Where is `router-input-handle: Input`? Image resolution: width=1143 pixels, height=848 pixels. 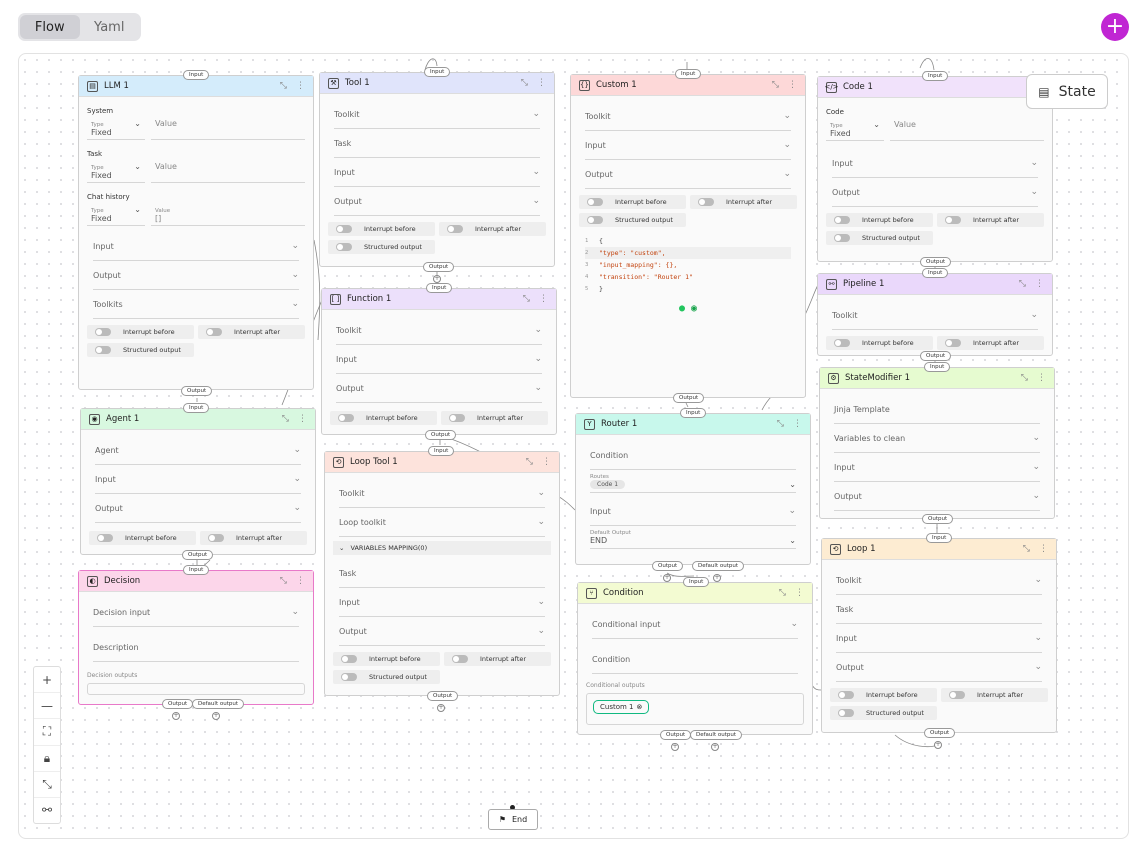 router-input-handle: Input is located at coordinates (693, 413).